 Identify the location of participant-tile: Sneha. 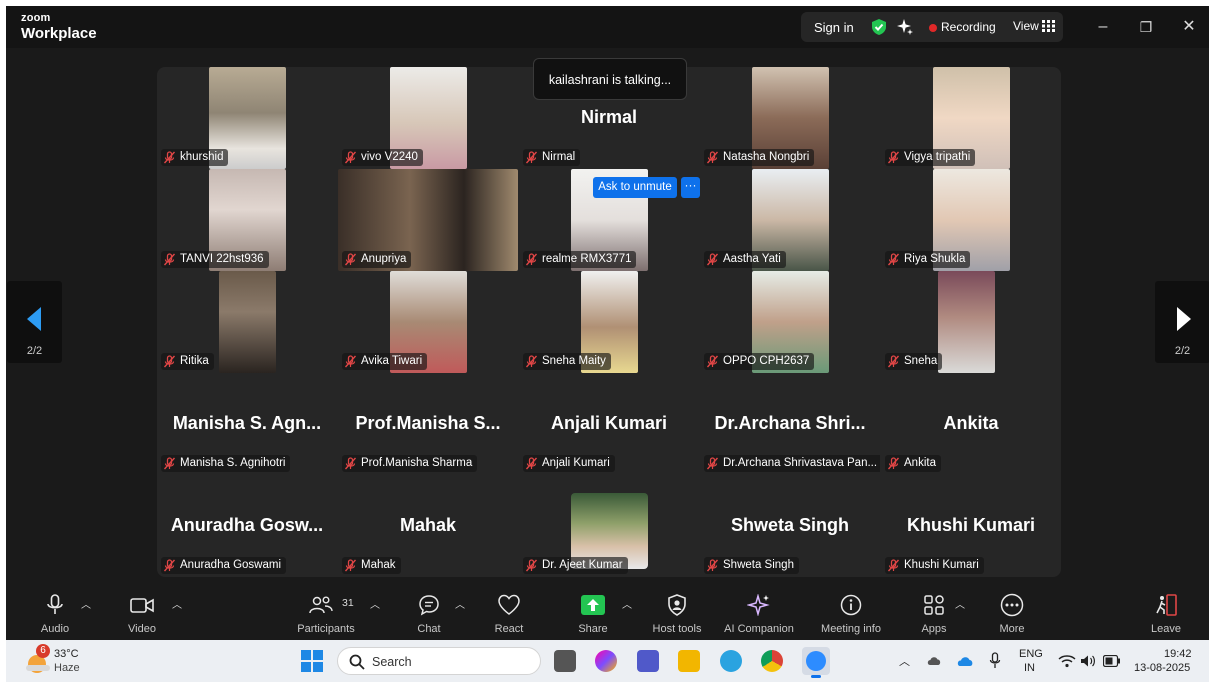
(971, 322).